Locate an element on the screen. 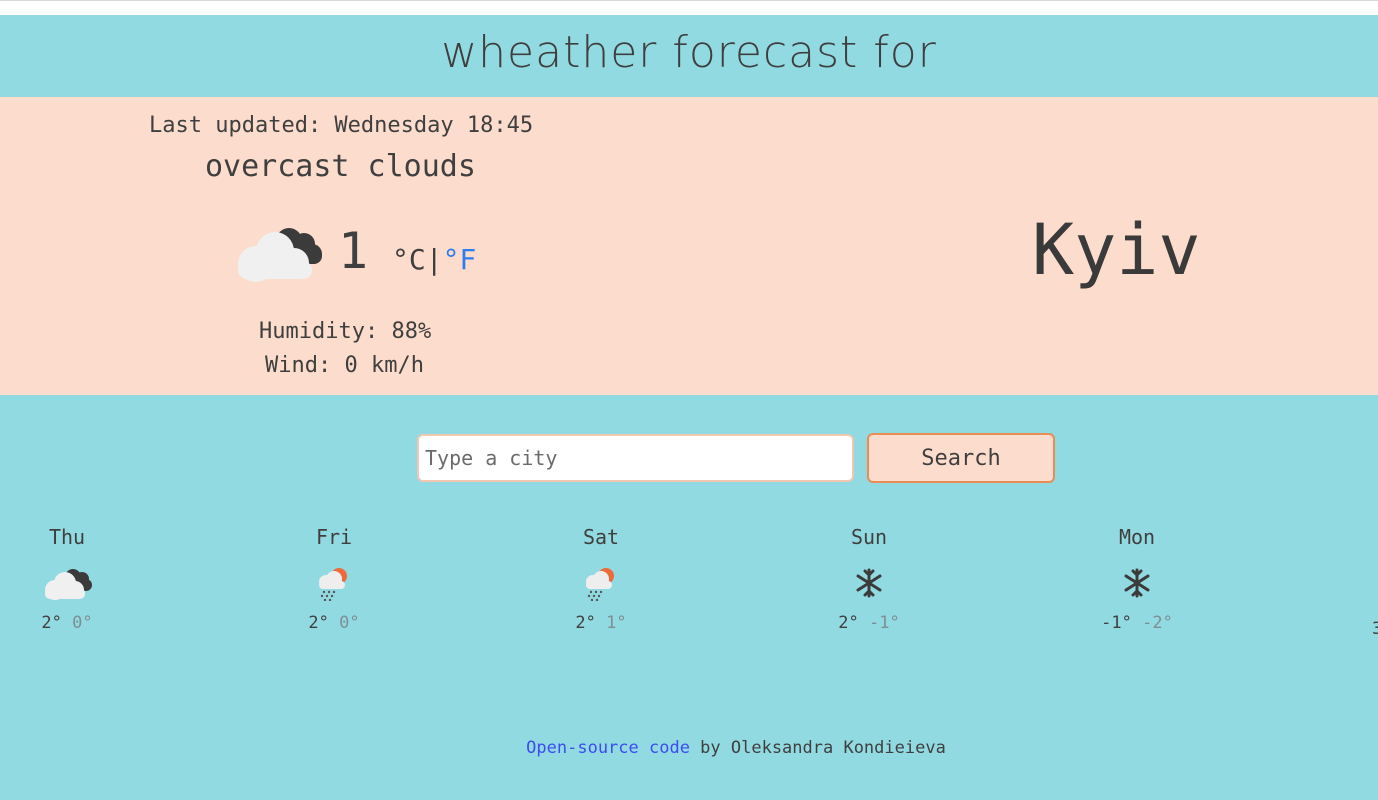  forecast-max: 3 is located at coordinates (1375, 629).